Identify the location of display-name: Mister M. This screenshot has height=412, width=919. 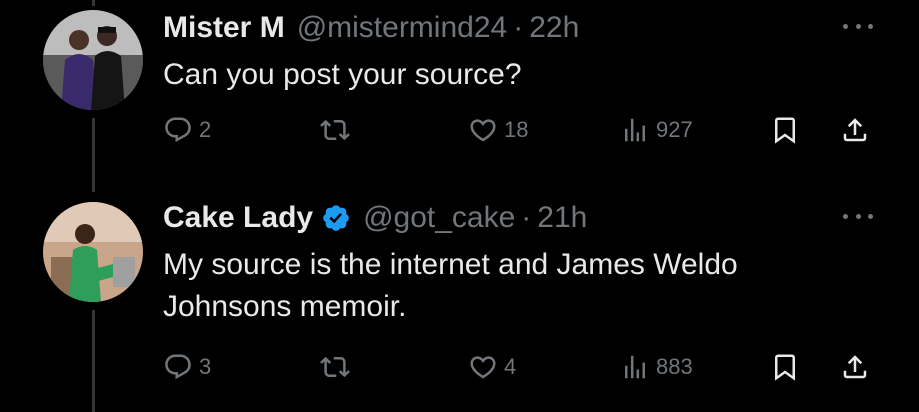
(224, 28).